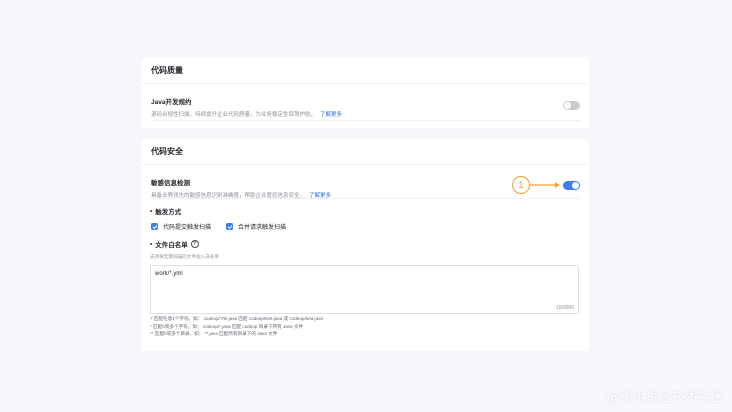 The width and height of the screenshot is (732, 412). What do you see at coordinates (665, 397) in the screenshot?
I see `watermark: @稀土掘金技术社区` at bounding box center [665, 397].